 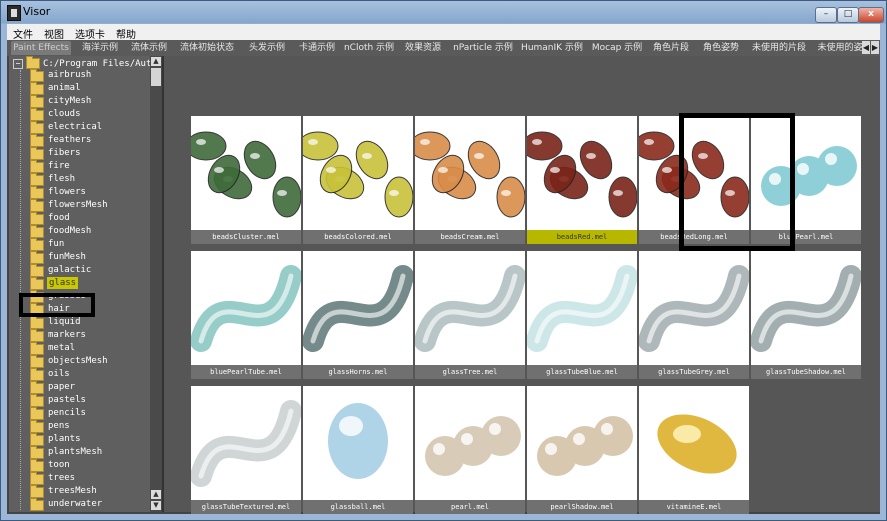 What do you see at coordinates (617, 48) in the screenshot?
I see `tab-10: Mocap 示例` at bounding box center [617, 48].